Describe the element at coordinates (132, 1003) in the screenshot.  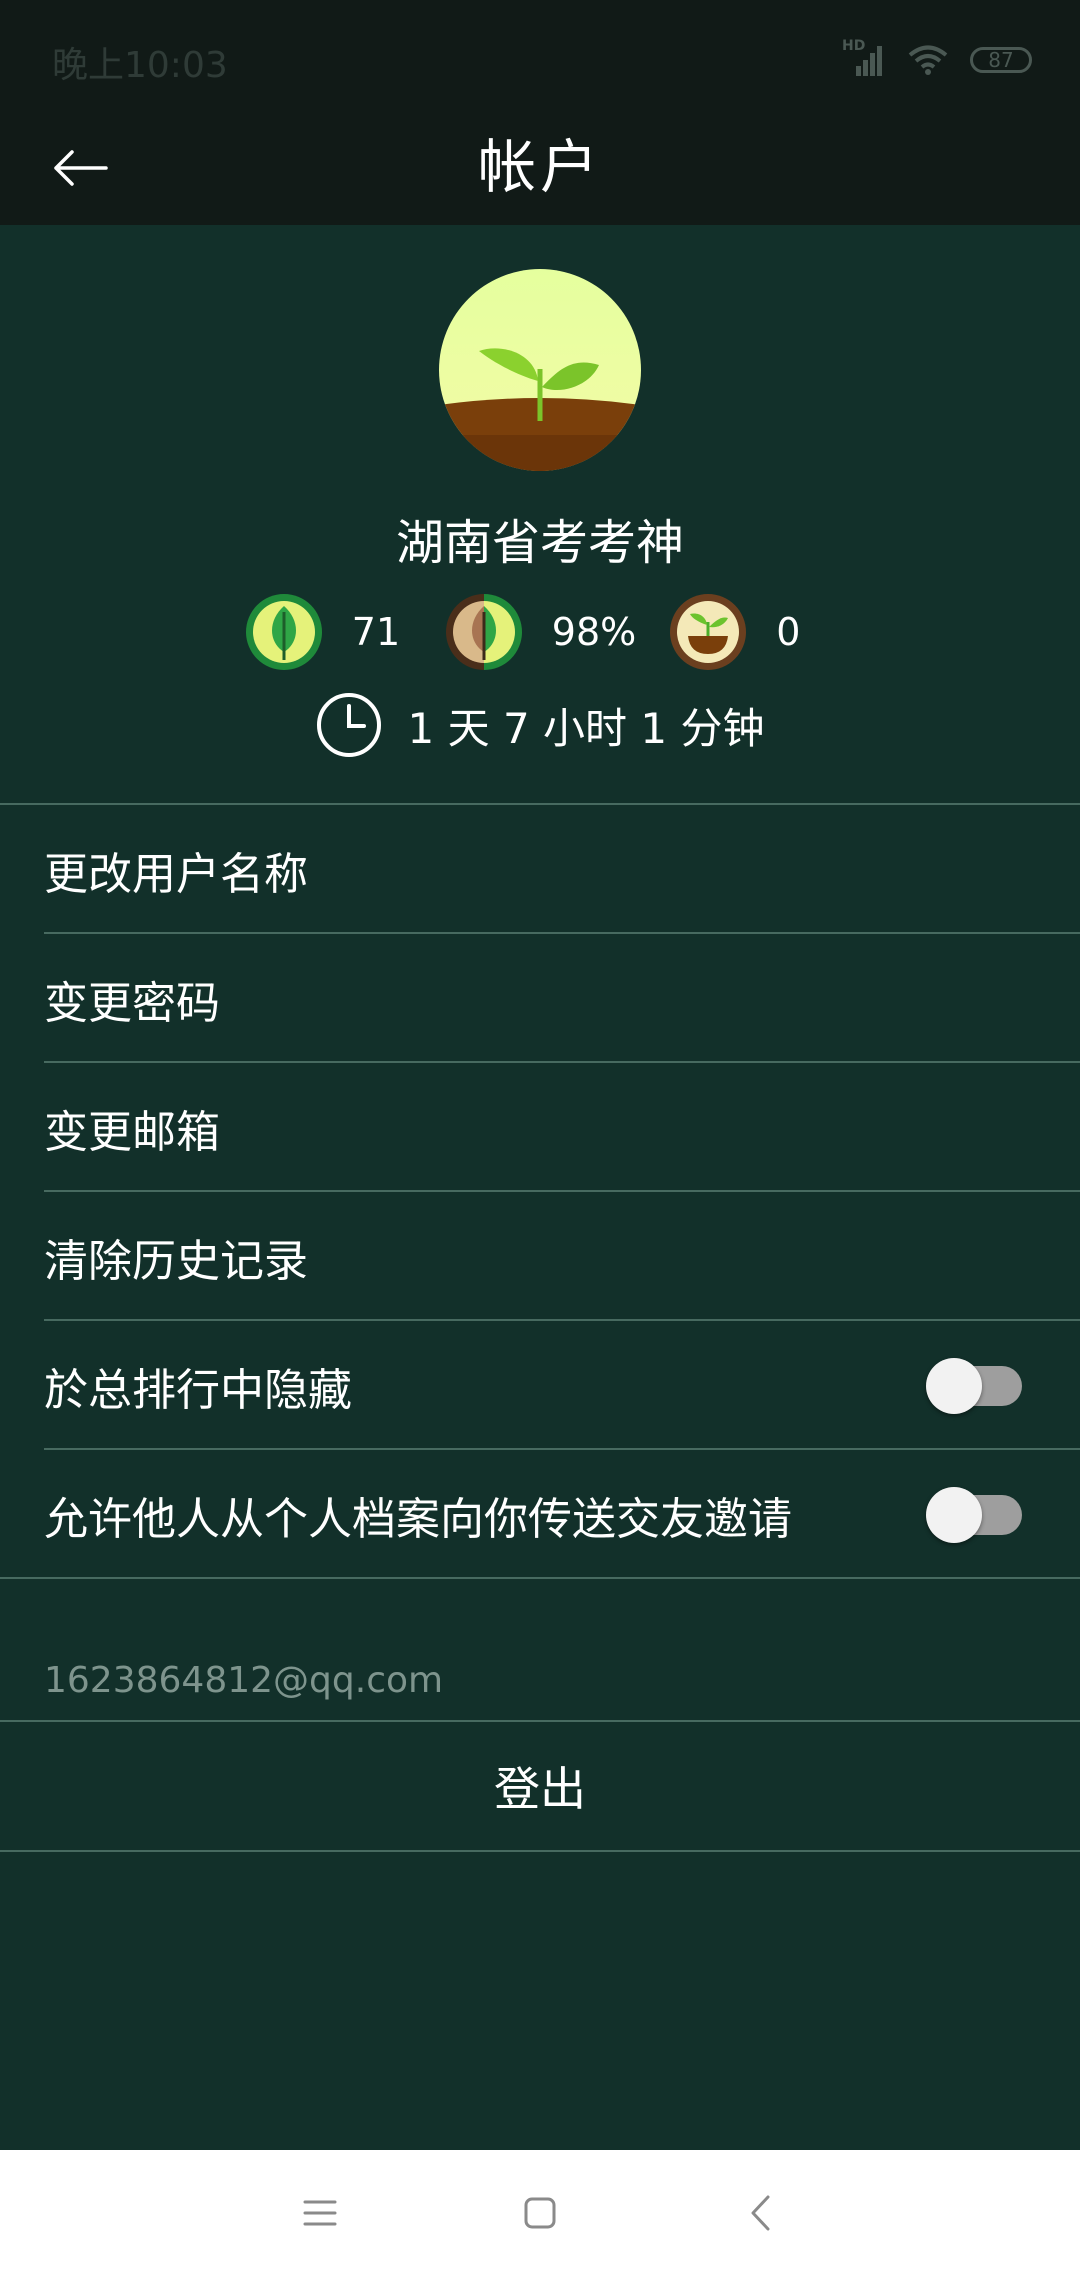
I see `change-password-label: 变更密码` at that location.